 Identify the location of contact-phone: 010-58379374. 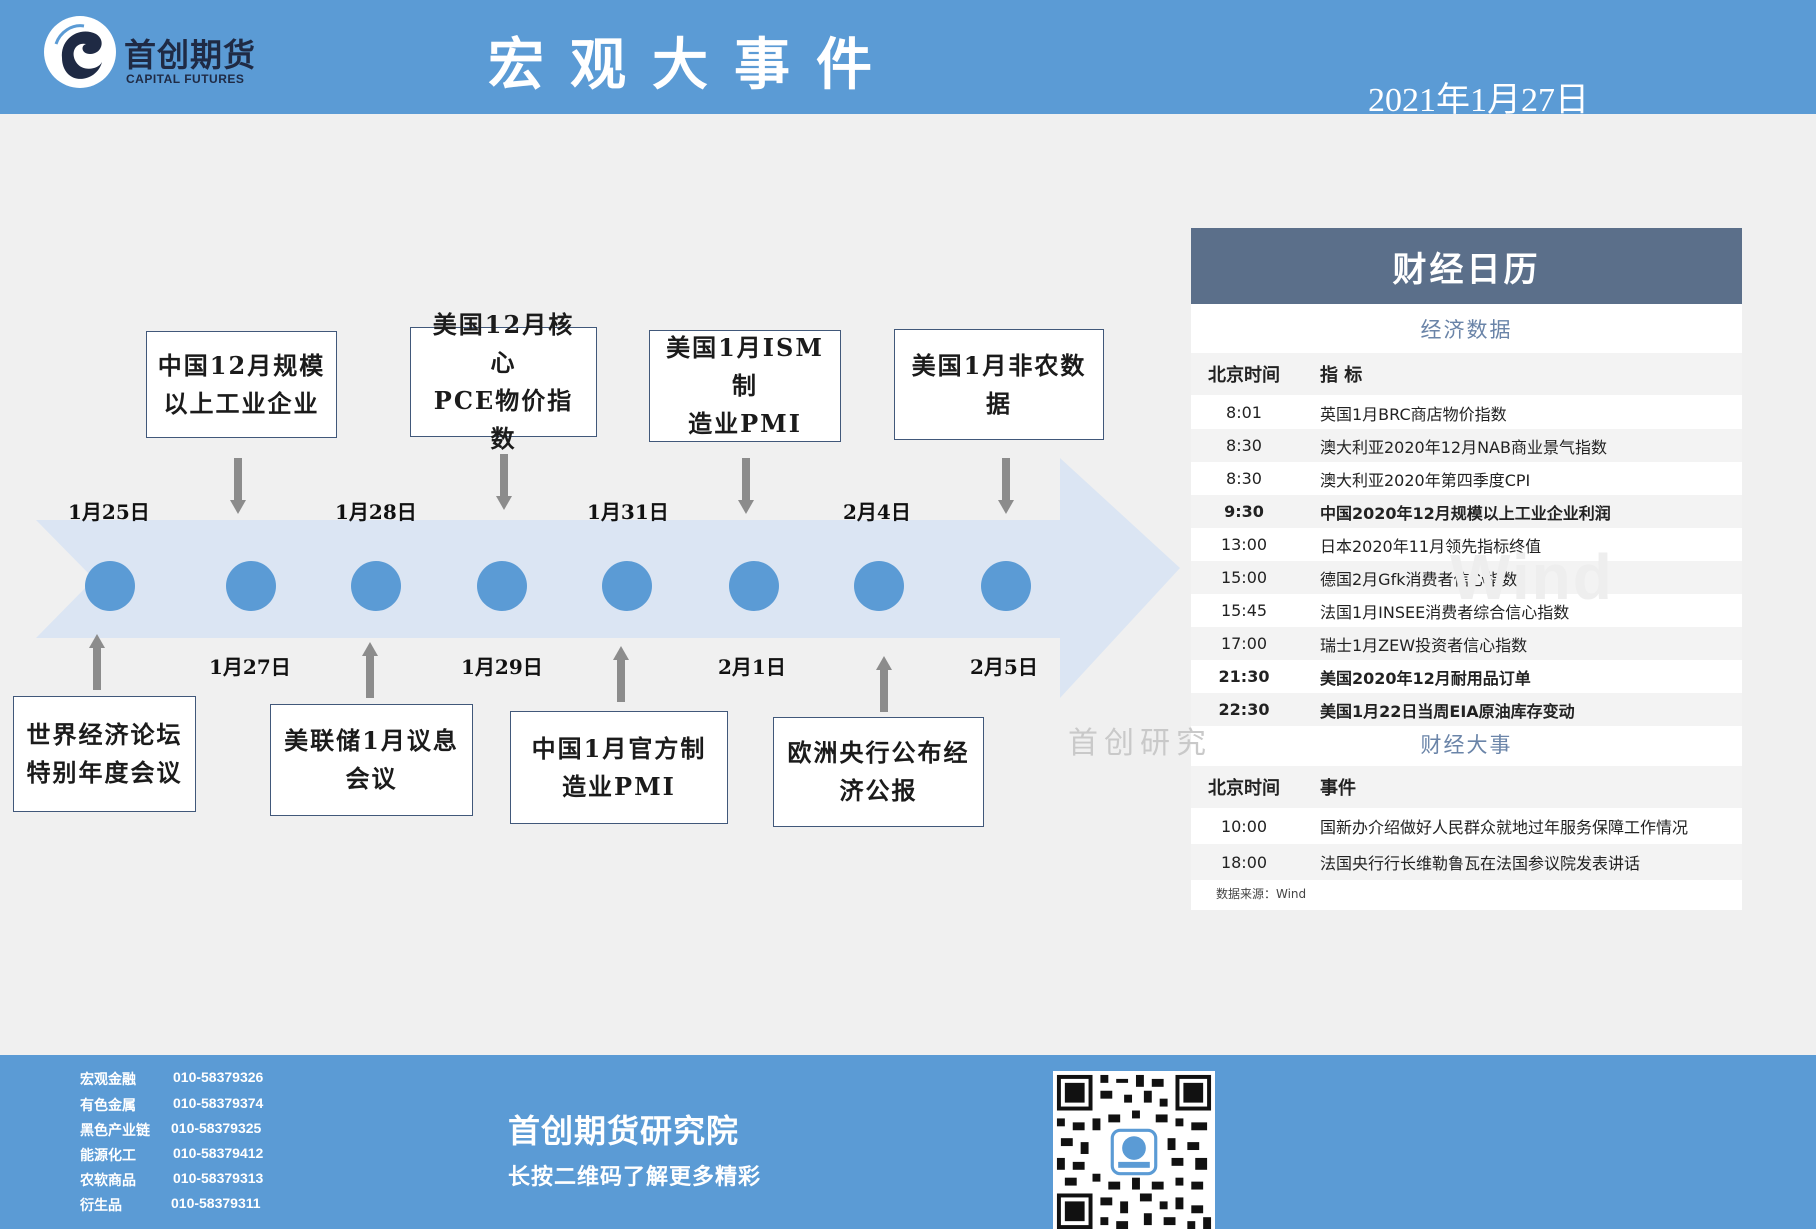
(218, 1103).